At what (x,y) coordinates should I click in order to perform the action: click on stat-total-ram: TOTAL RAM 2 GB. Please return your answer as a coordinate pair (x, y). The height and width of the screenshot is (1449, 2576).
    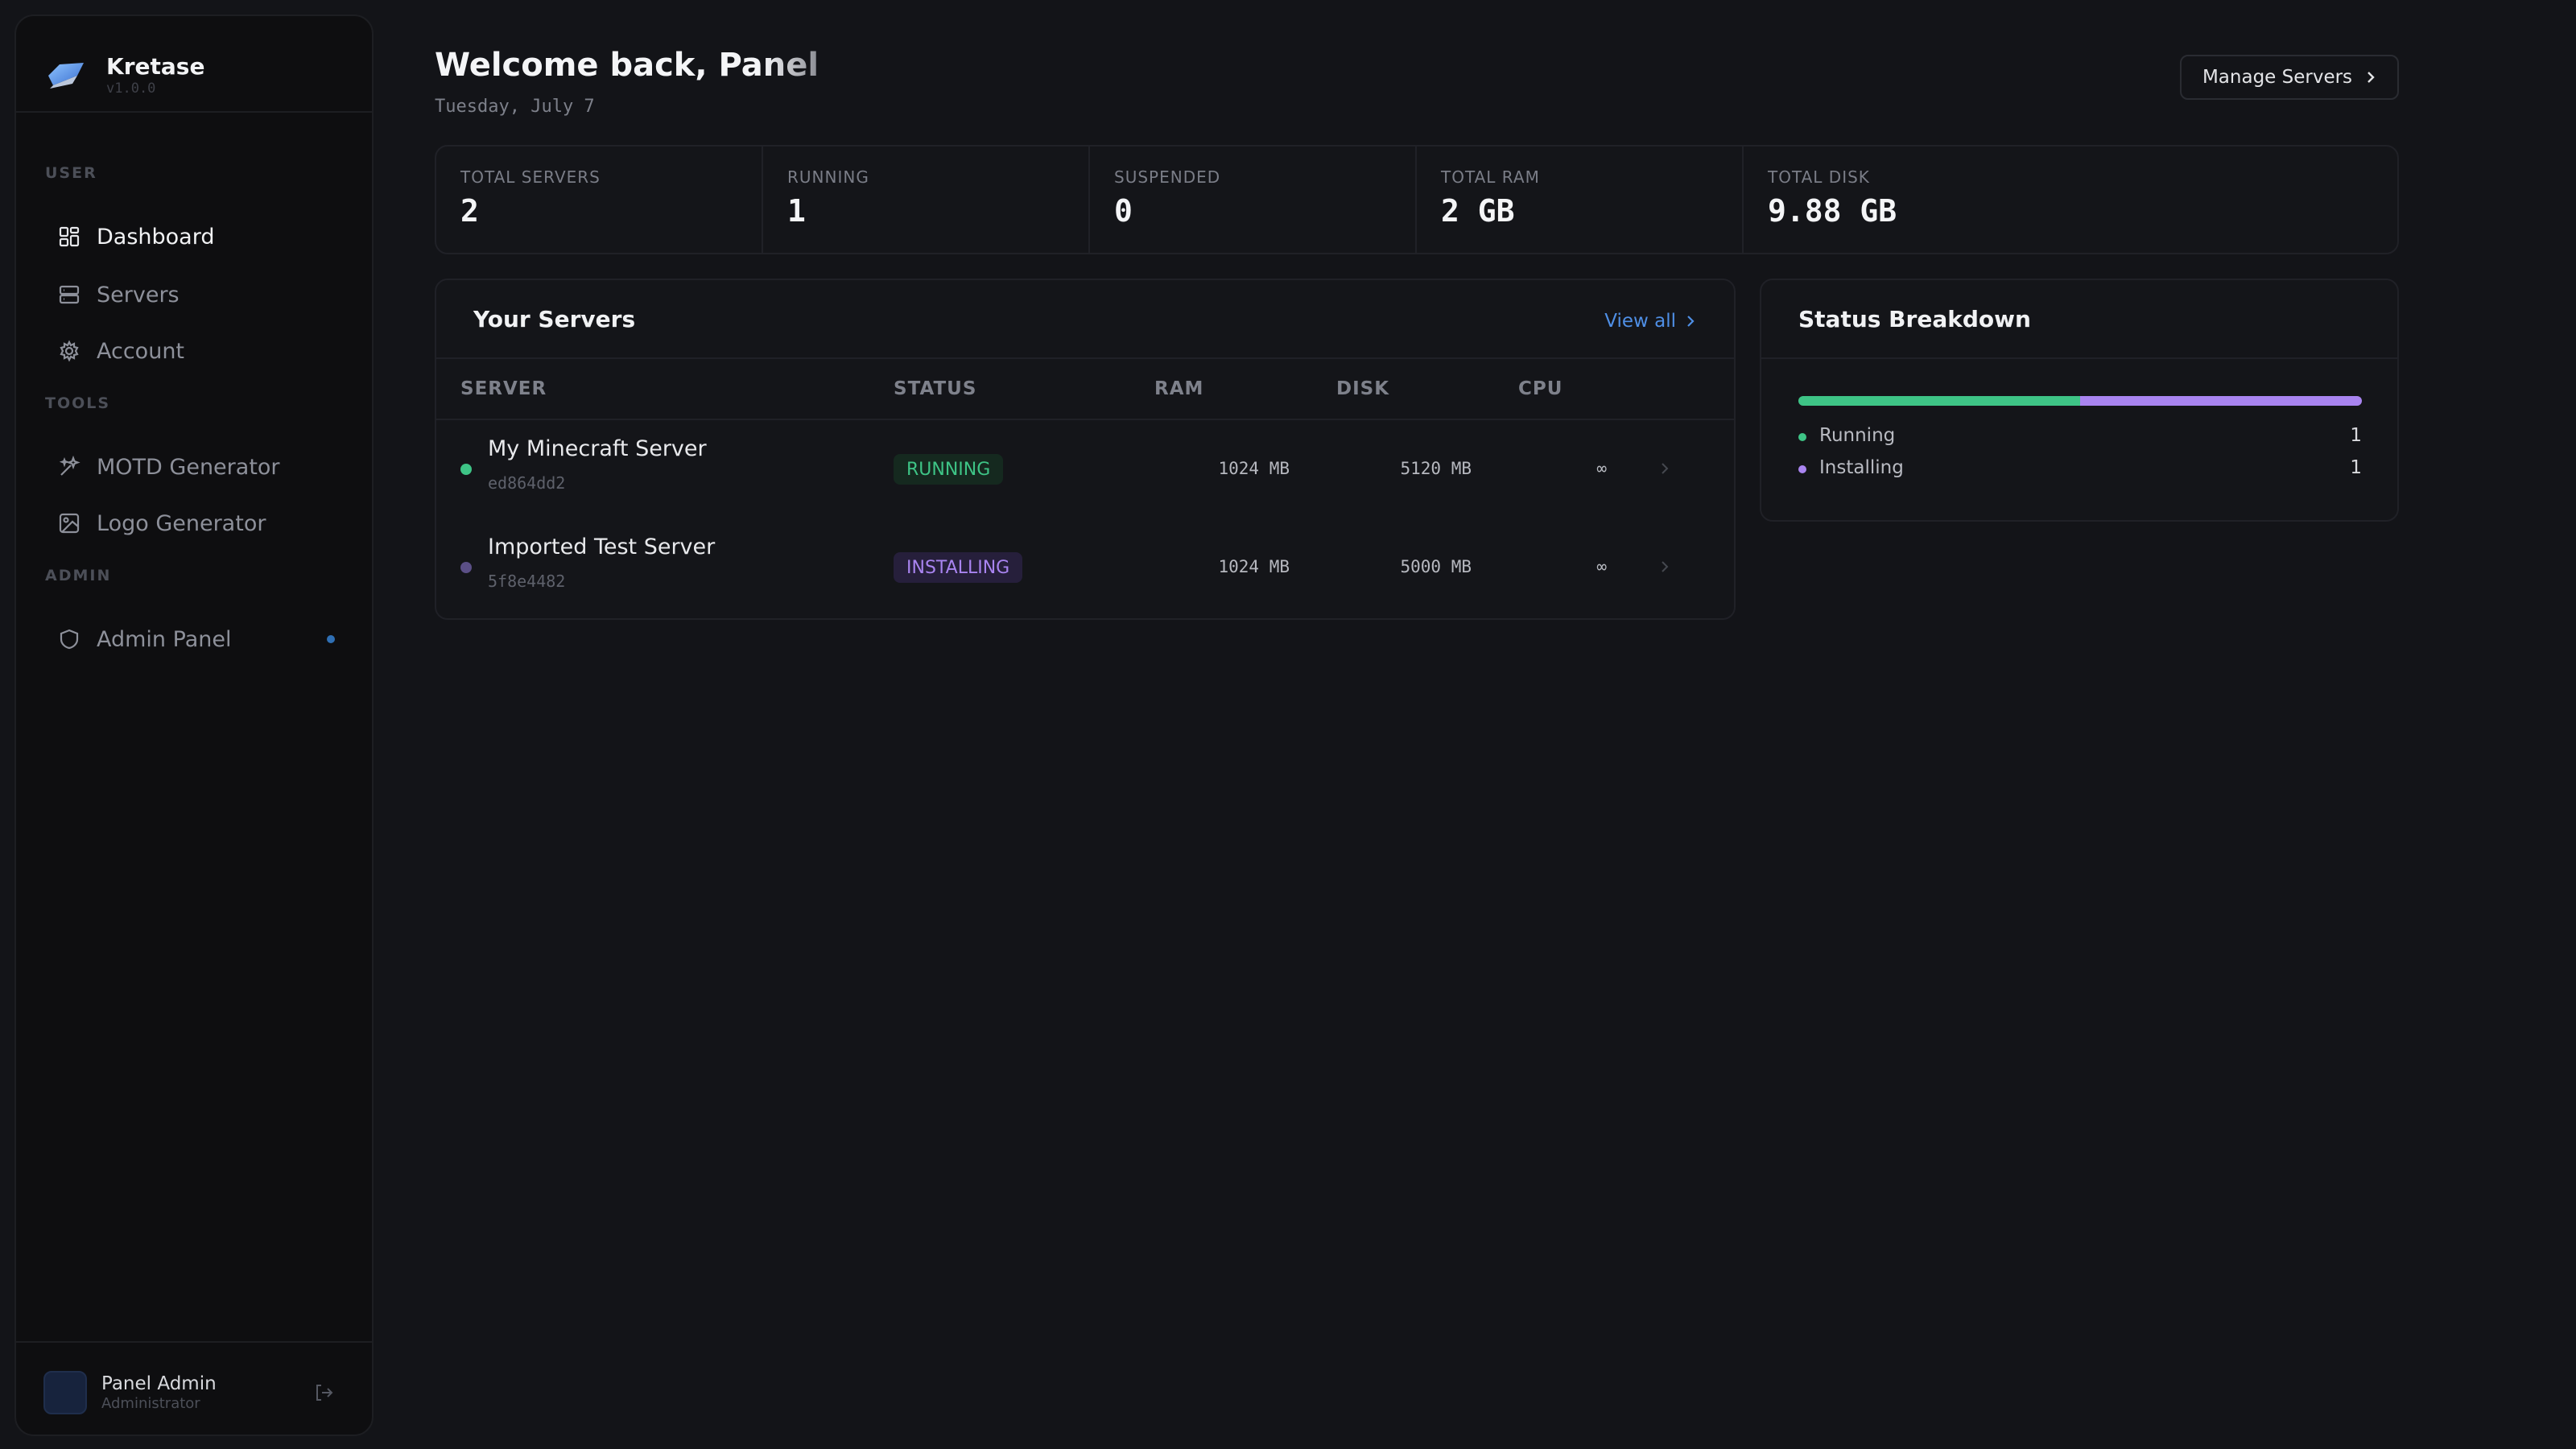
    Looking at the image, I should click on (1580, 200).